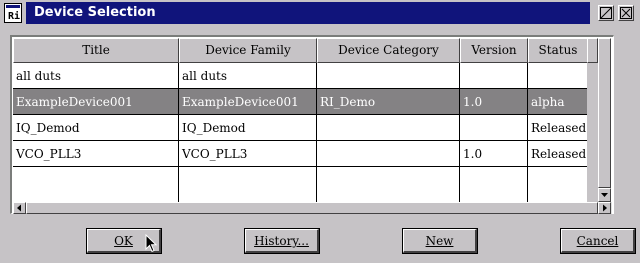 The height and width of the screenshot is (263, 640). Describe the element at coordinates (96, 50) in the screenshot. I see `column-header-title: Title` at that location.